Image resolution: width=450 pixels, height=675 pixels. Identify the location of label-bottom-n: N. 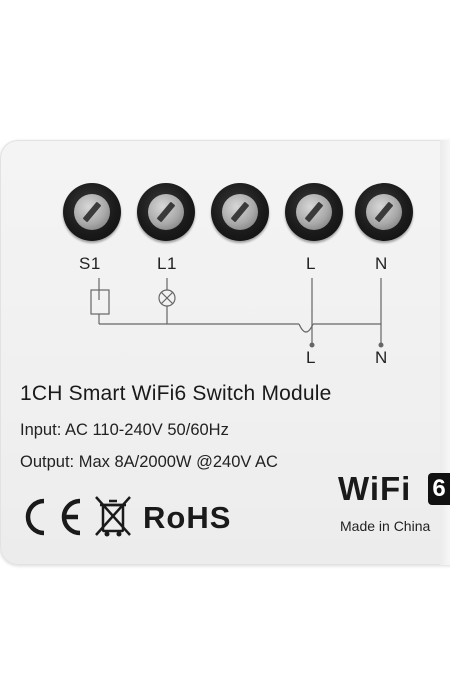
(381, 357).